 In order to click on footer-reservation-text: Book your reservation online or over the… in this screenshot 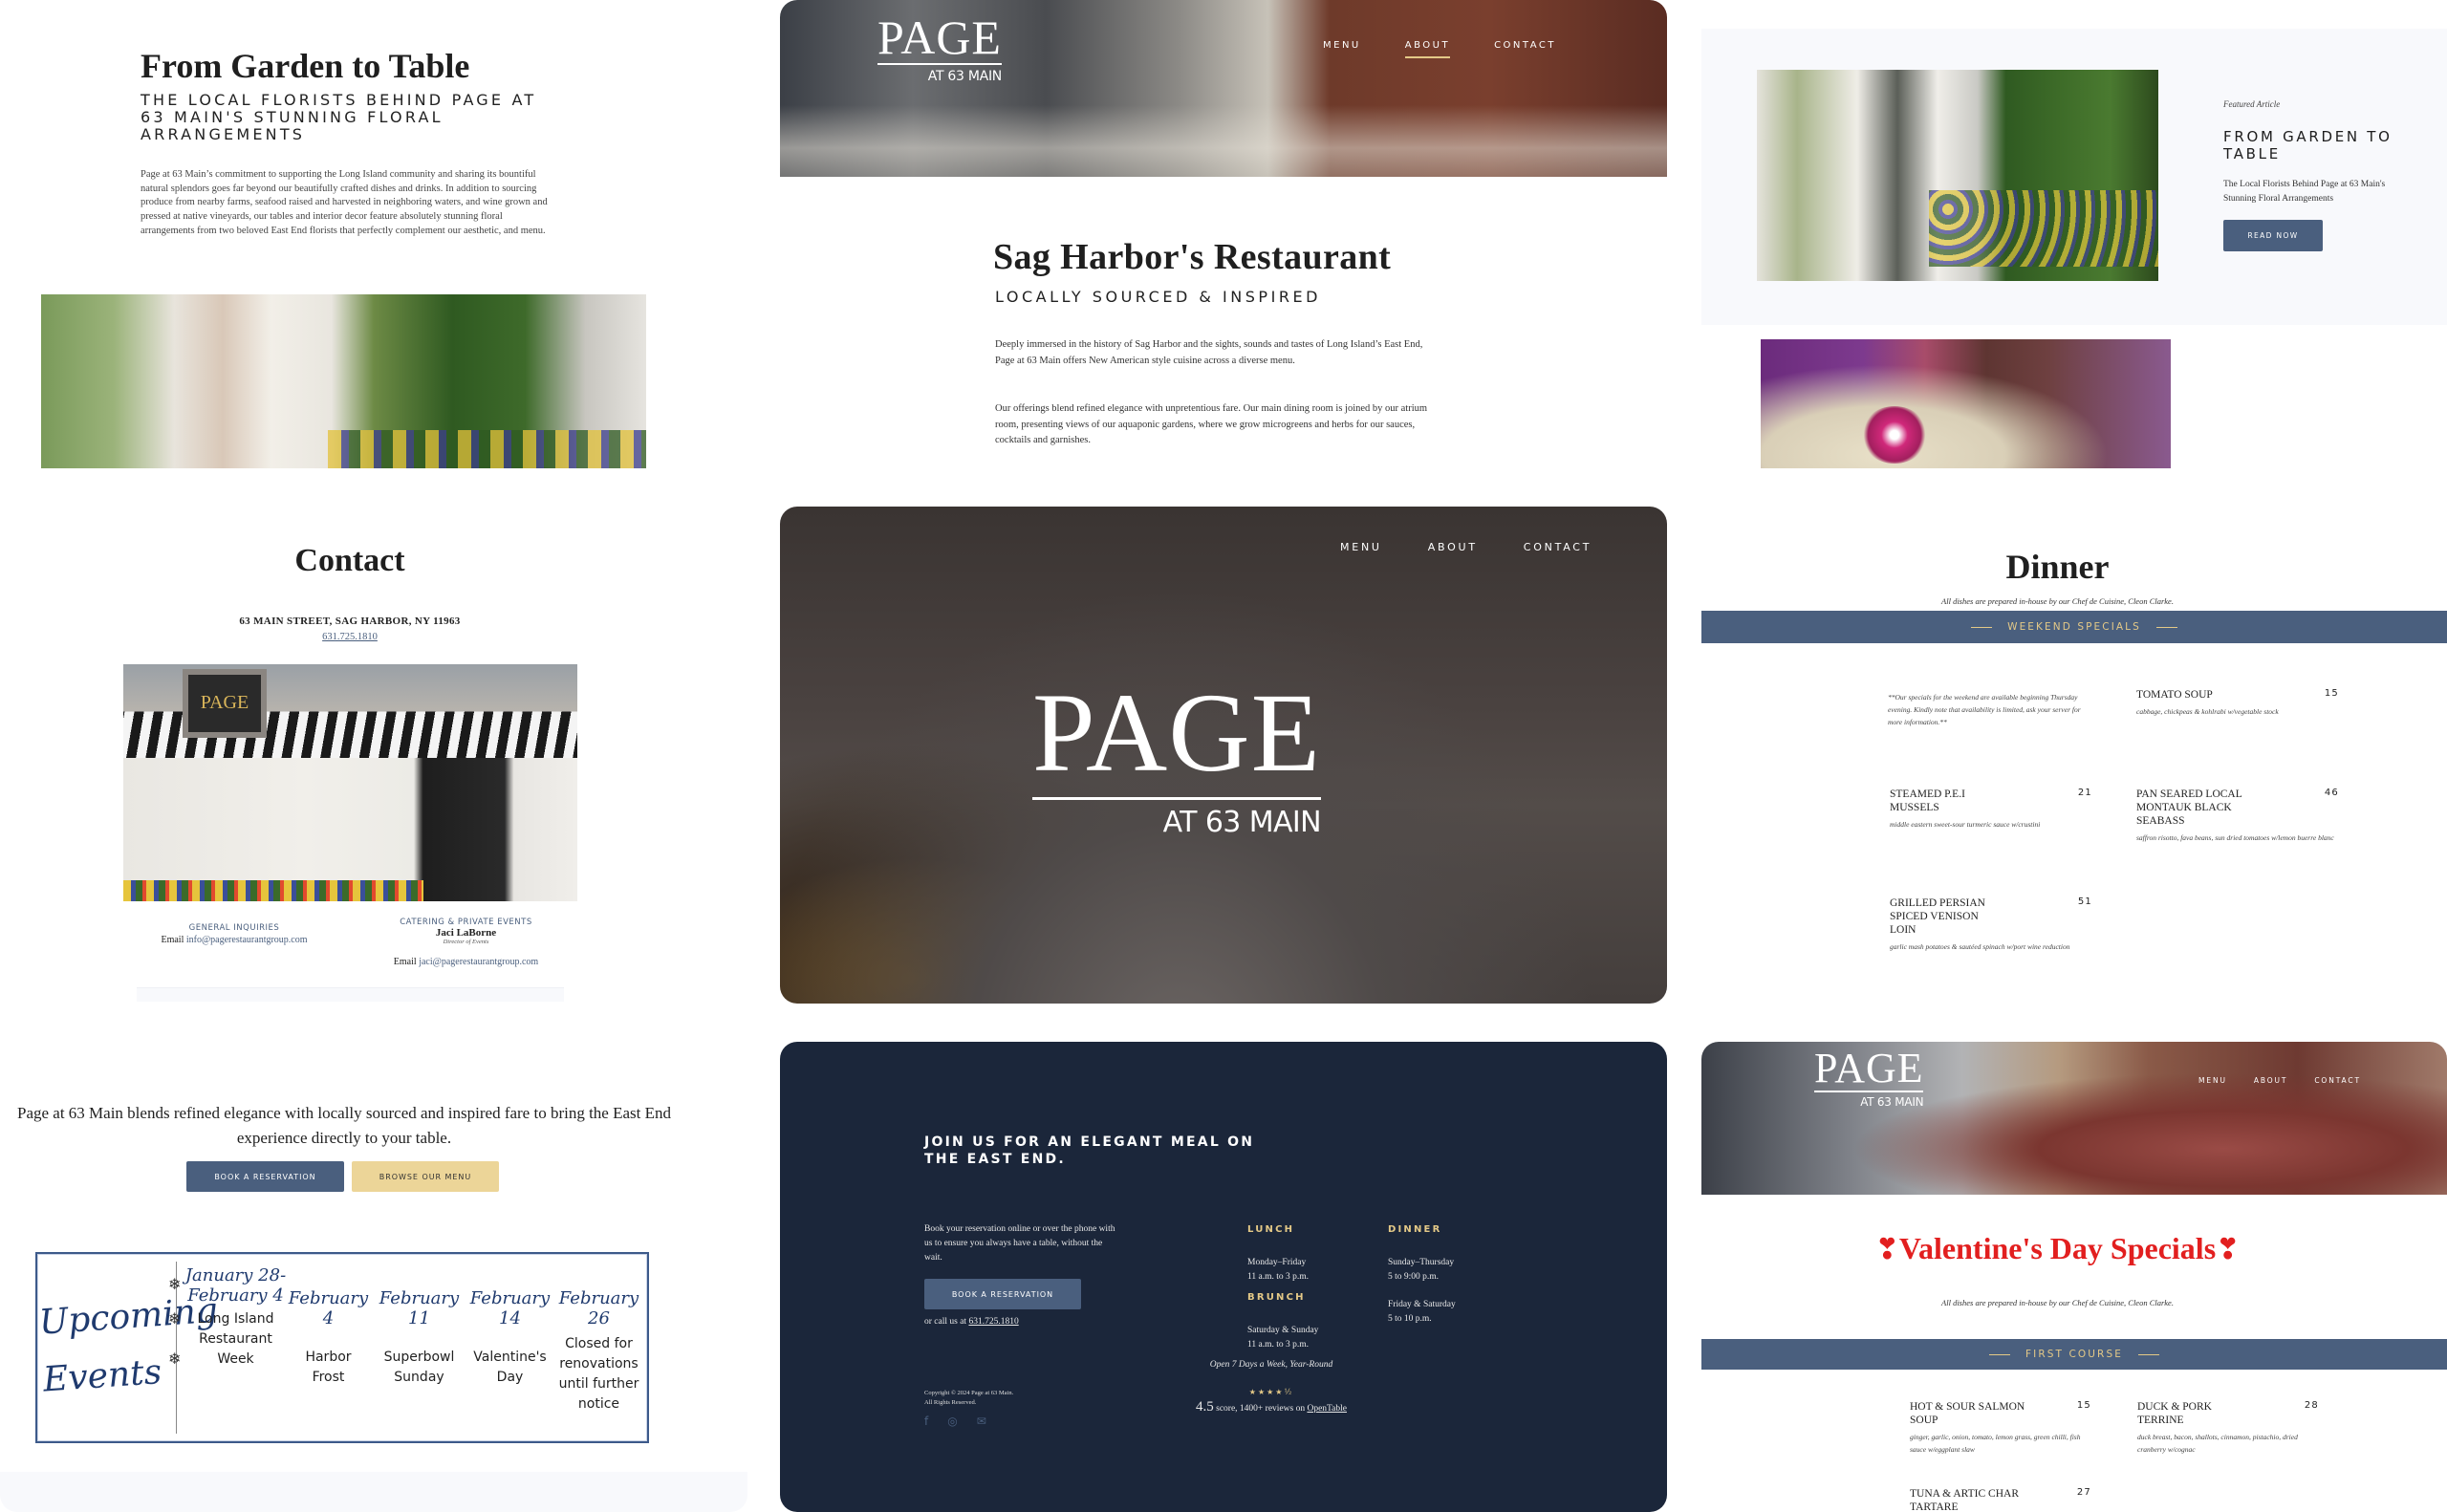, I will do `click(1019, 1243)`.